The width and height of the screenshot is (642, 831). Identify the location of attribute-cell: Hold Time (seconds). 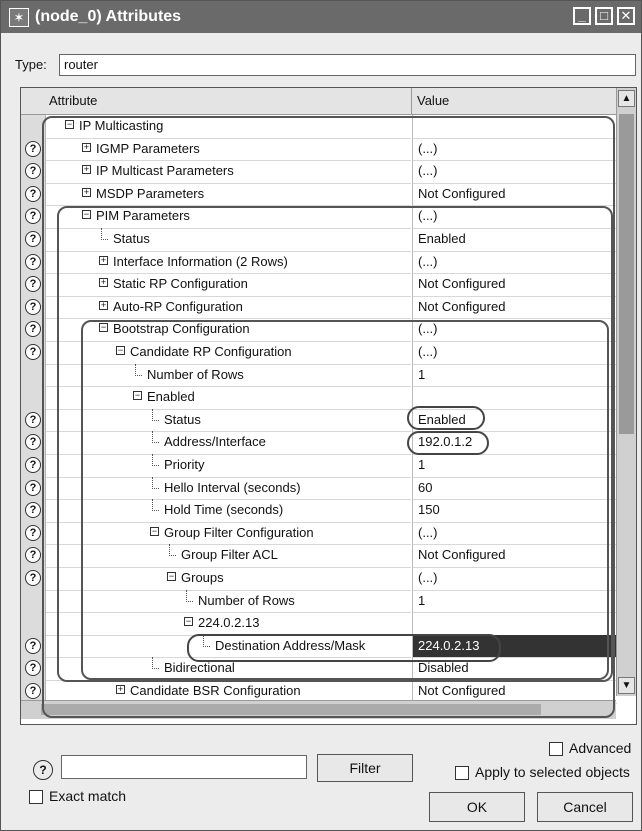
(228, 511).